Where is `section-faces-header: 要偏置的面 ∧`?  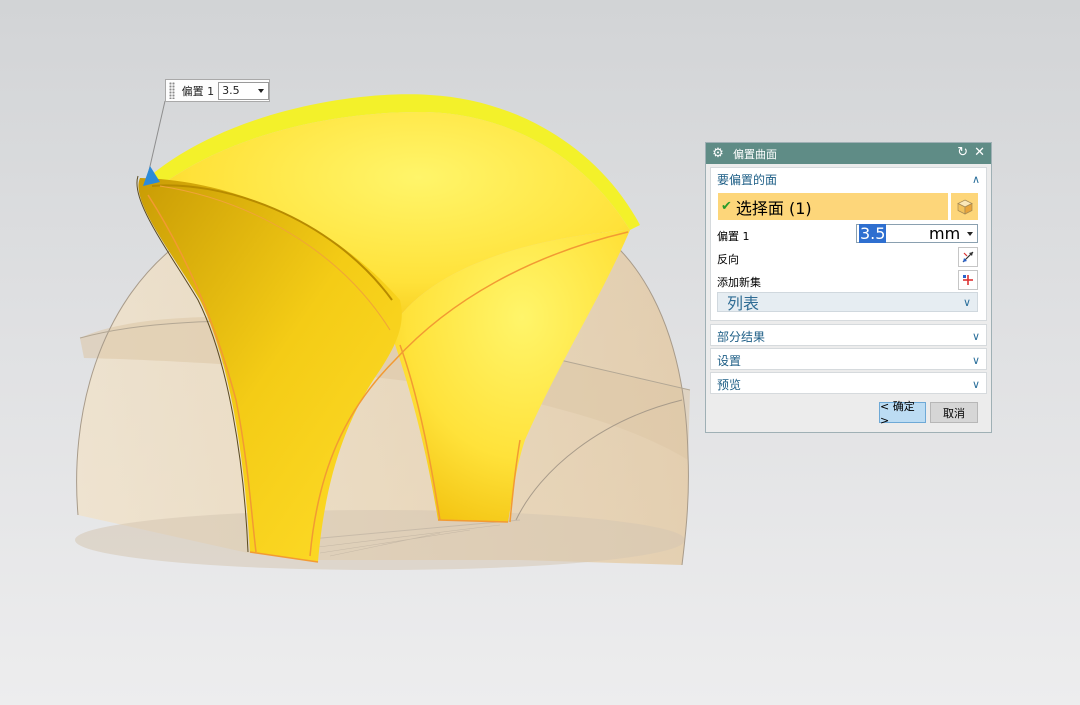 section-faces-header: 要偏置的面 ∧ is located at coordinates (848, 179).